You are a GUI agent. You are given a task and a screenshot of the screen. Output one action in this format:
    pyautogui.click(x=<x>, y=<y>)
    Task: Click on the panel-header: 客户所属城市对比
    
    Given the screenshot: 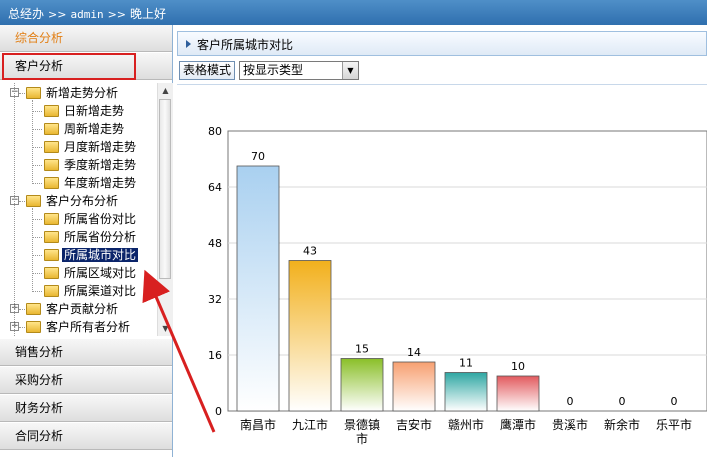 What is the action you would take?
    pyautogui.click(x=442, y=43)
    